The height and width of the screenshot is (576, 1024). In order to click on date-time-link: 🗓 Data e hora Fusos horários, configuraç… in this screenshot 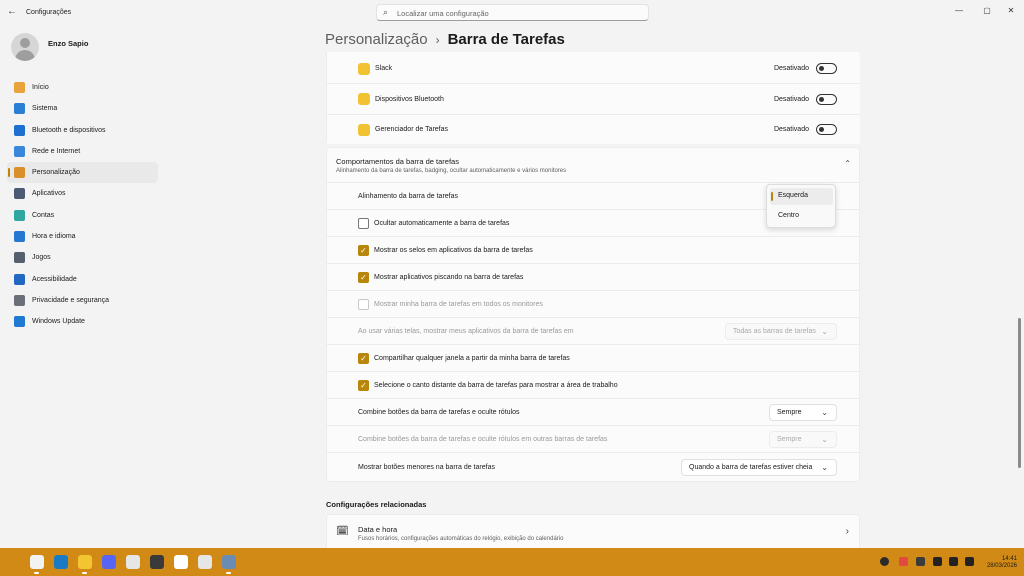, I will do `click(593, 531)`.